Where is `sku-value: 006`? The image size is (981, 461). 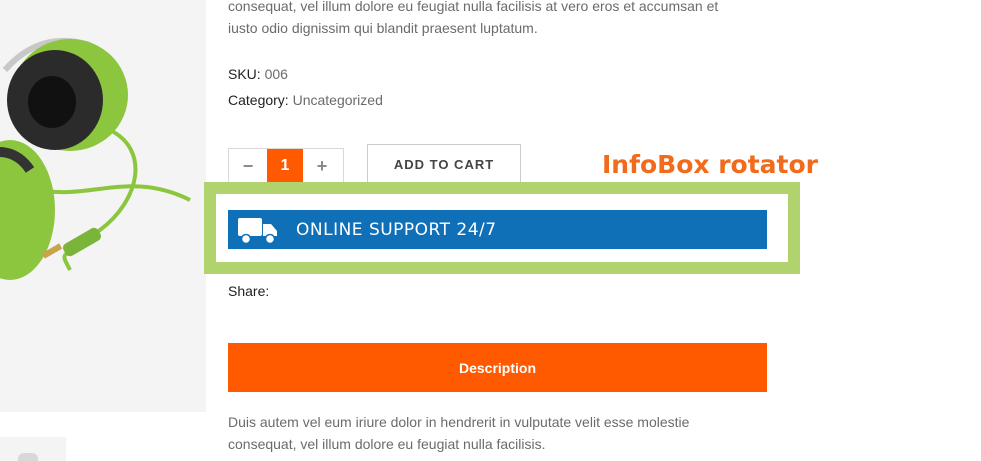
sku-value: 006 is located at coordinates (276, 74).